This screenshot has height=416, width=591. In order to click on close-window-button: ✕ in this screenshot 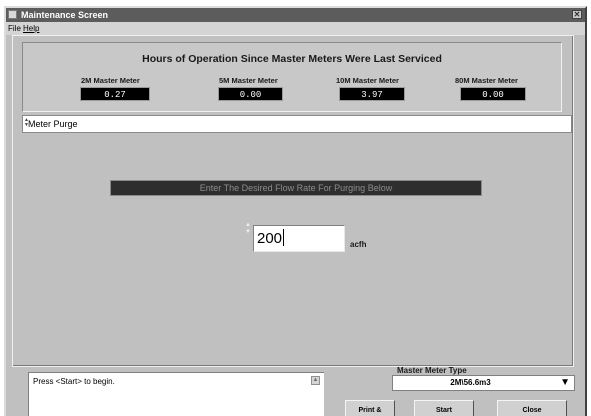, I will do `click(577, 14)`.